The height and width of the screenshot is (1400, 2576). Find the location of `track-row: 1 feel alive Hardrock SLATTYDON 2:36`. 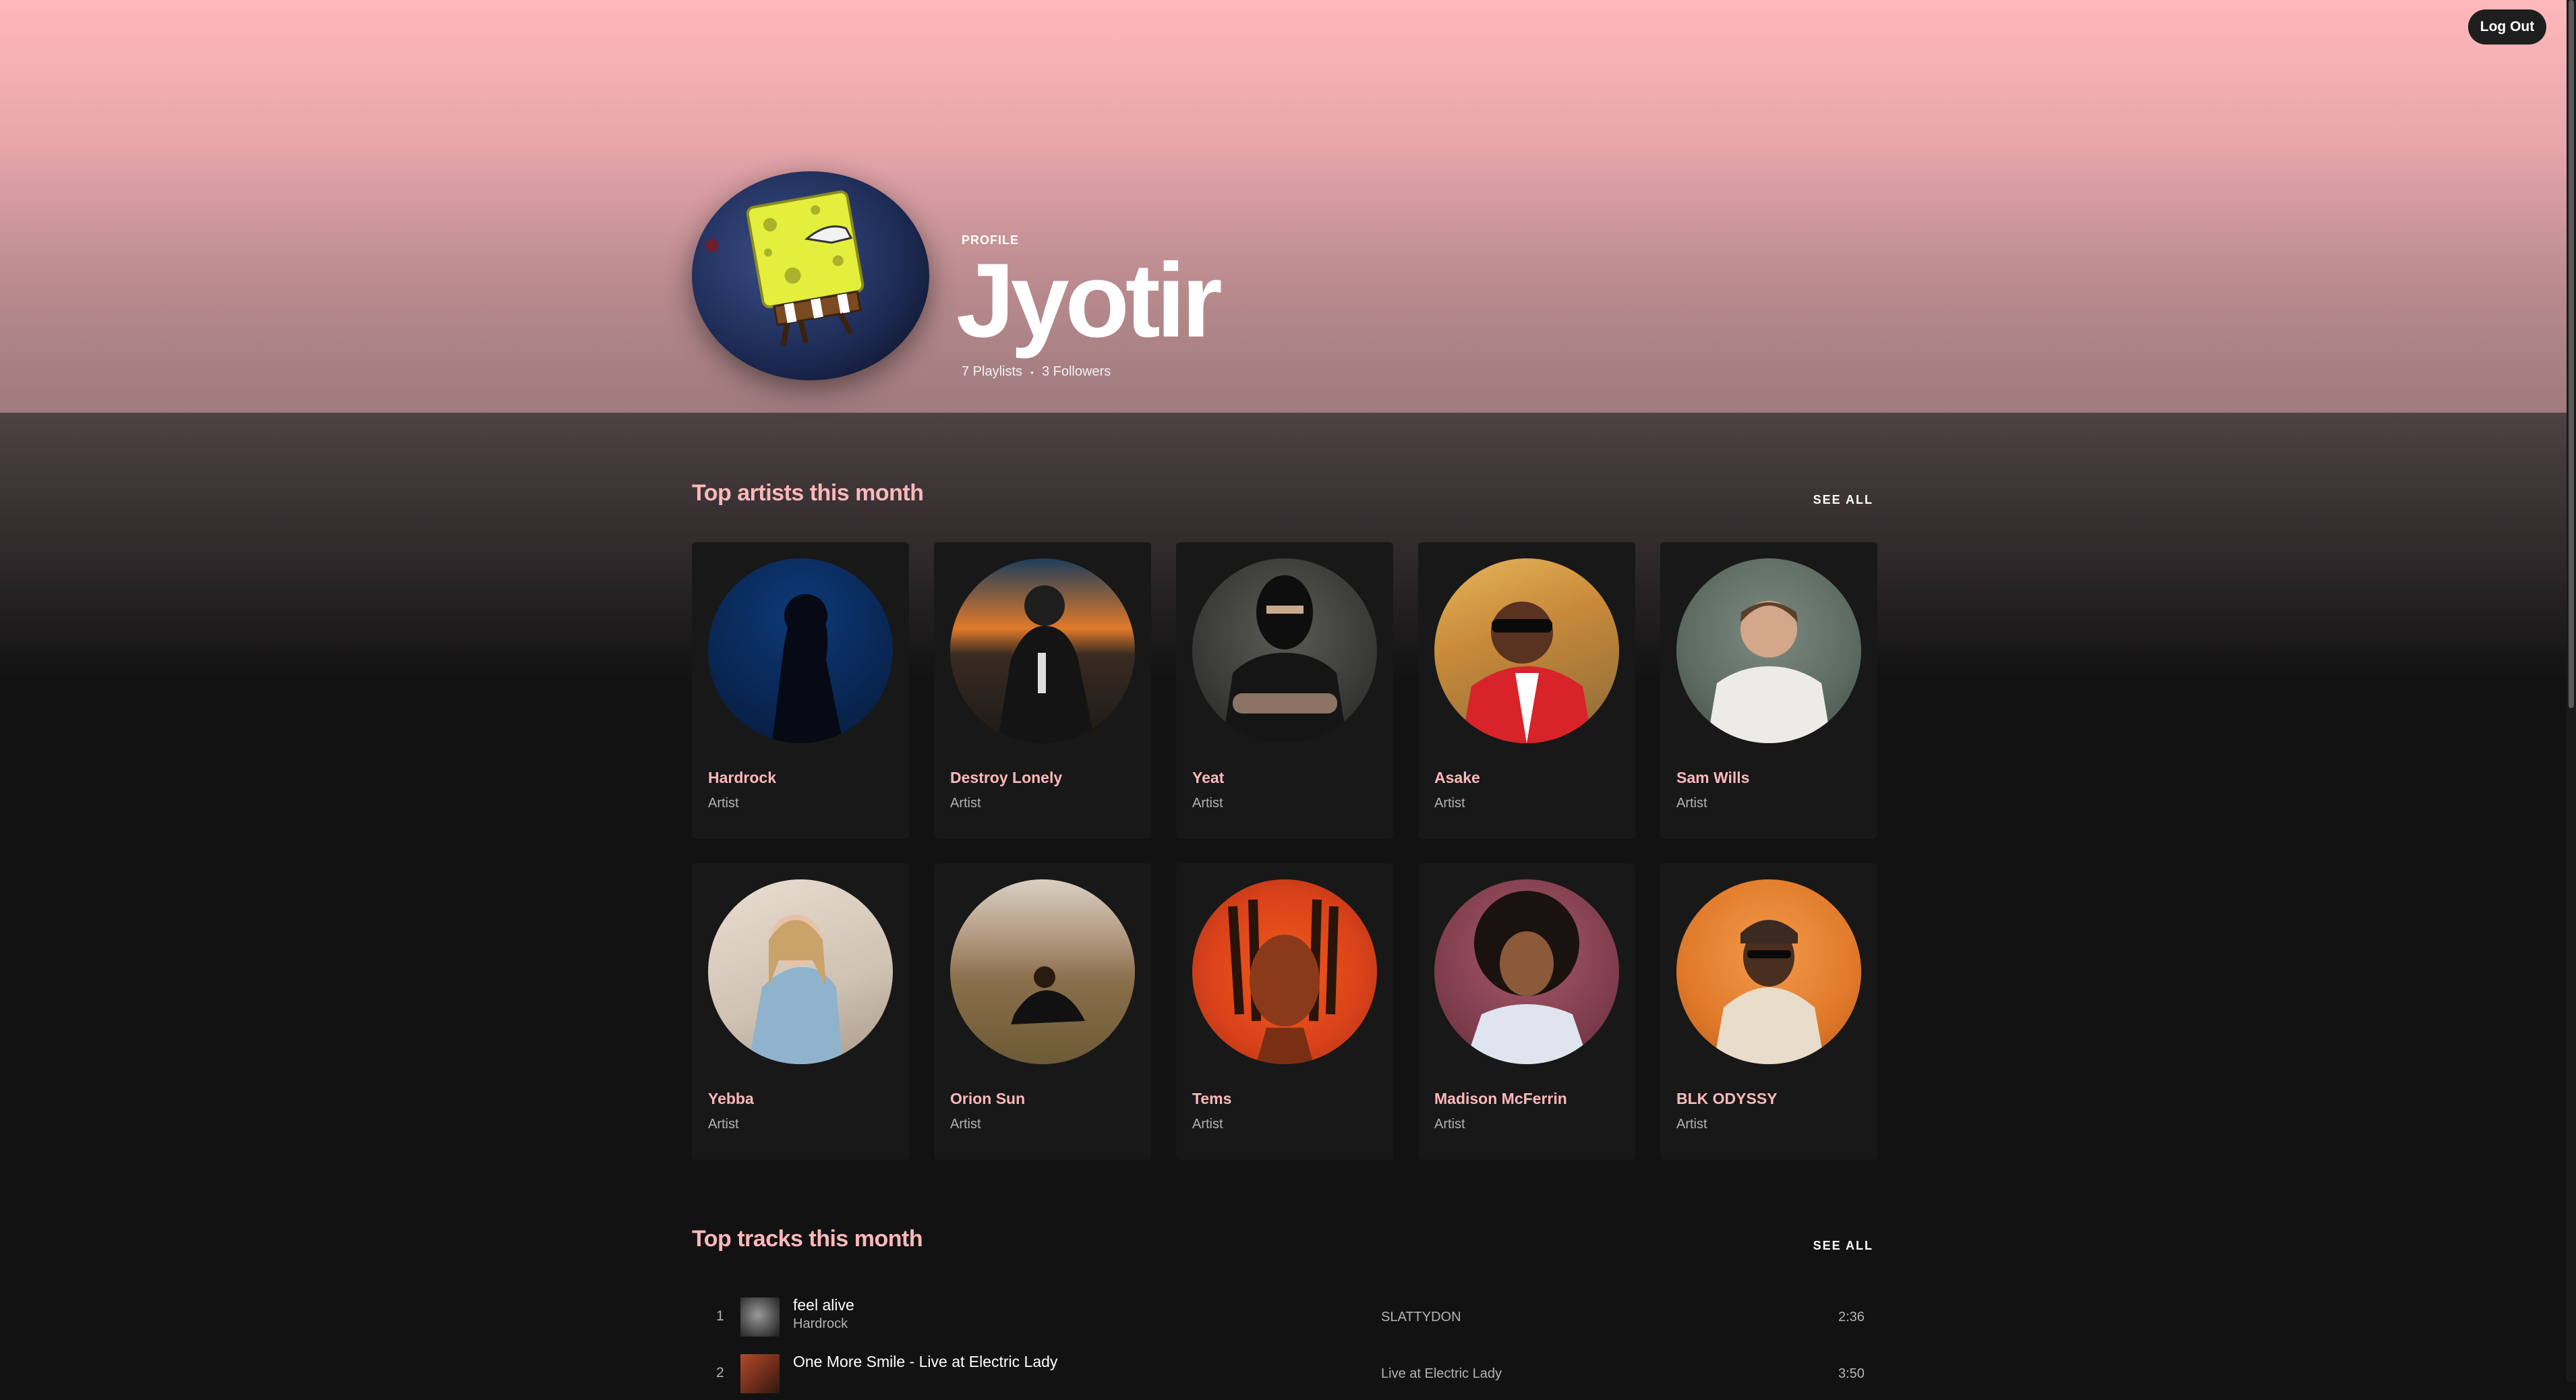

track-row: 1 feel alive Hardrock SLATTYDON 2:36 is located at coordinates (1285, 1316).